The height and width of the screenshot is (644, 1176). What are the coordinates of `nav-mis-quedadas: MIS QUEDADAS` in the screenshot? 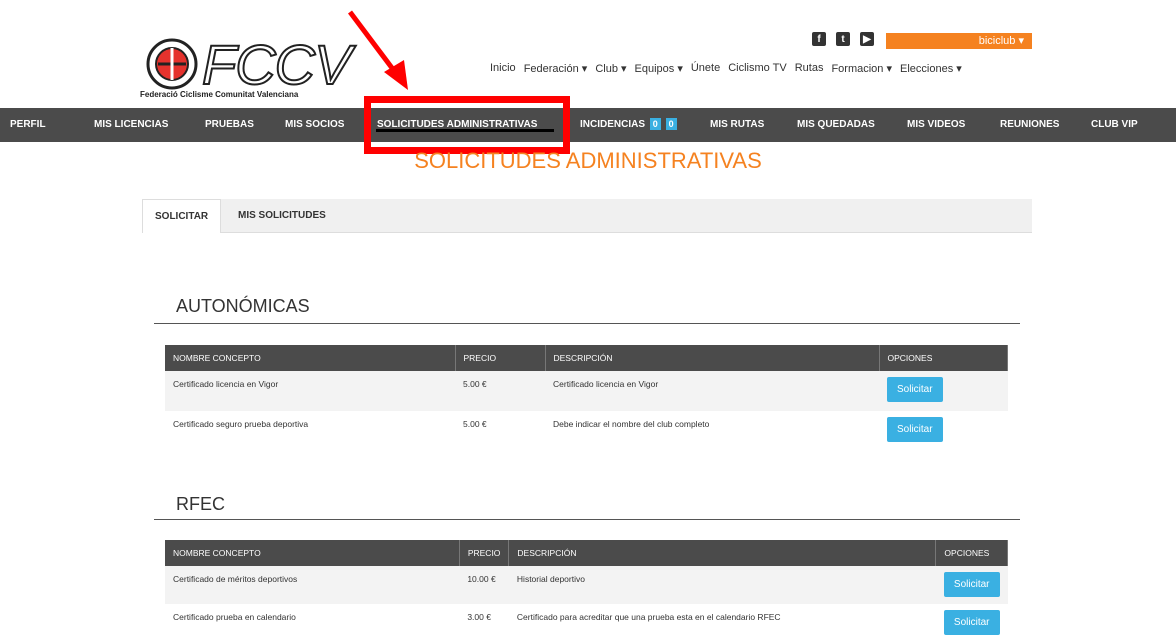 It's located at (836, 125).